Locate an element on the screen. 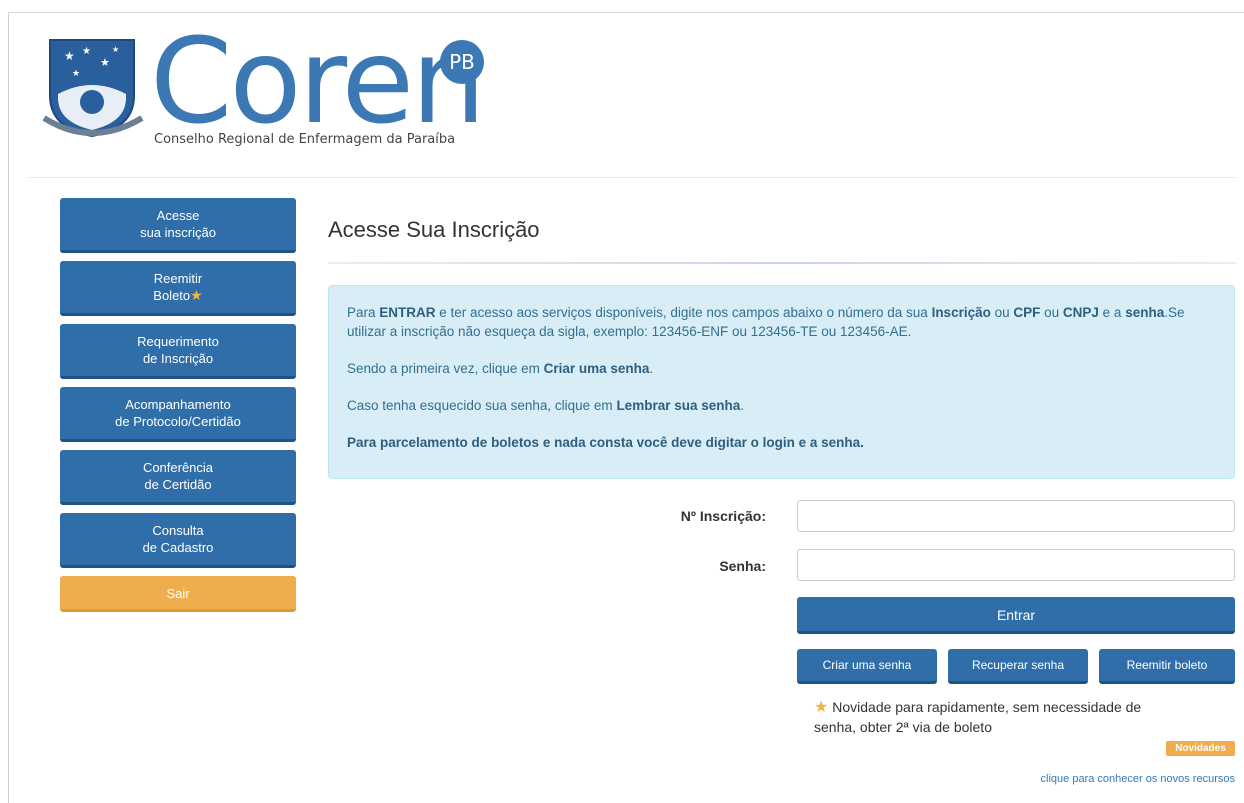 This screenshot has height=803, width=1244. sidebar-item-label-wrap: Boleto★ is located at coordinates (178, 295).